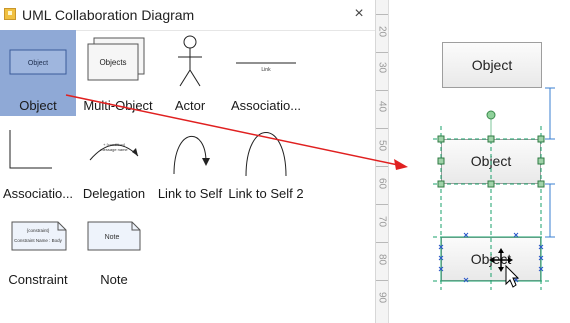  I want to click on shape-label-link-to-self-2: Link to Self 2, so click(266, 193).